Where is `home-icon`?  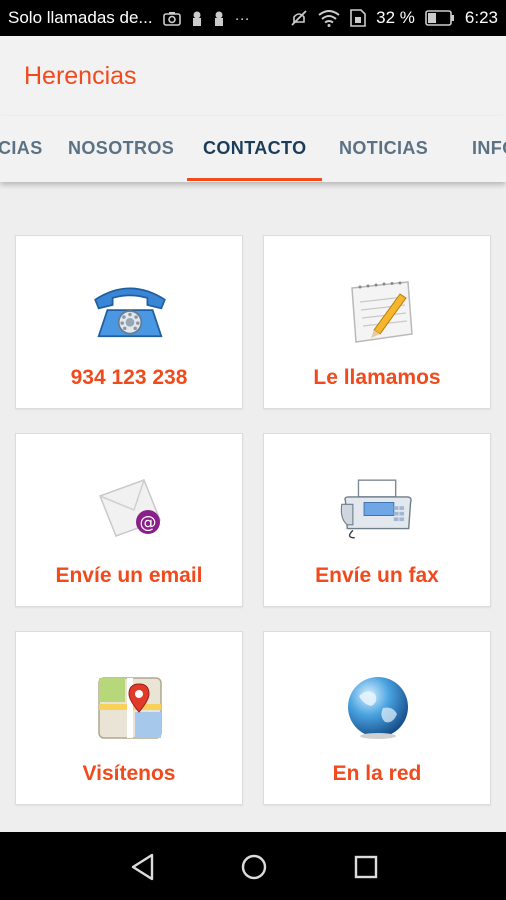
home-icon is located at coordinates (254, 867).